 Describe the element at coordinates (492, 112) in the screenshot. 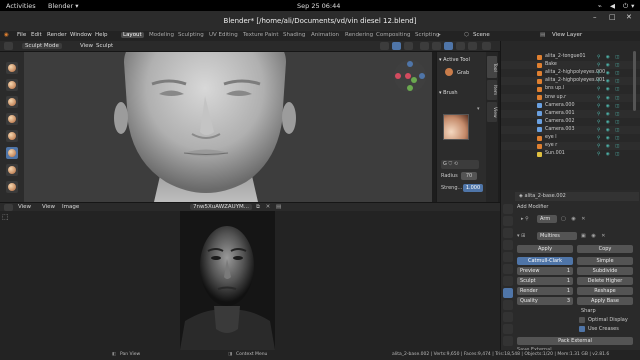

I see `tab-view: View` at that location.